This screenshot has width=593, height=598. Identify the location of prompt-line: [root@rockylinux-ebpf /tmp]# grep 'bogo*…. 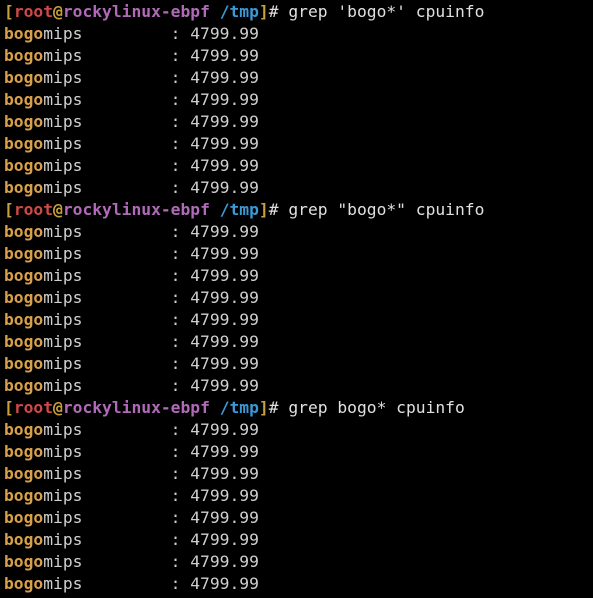
(298, 12).